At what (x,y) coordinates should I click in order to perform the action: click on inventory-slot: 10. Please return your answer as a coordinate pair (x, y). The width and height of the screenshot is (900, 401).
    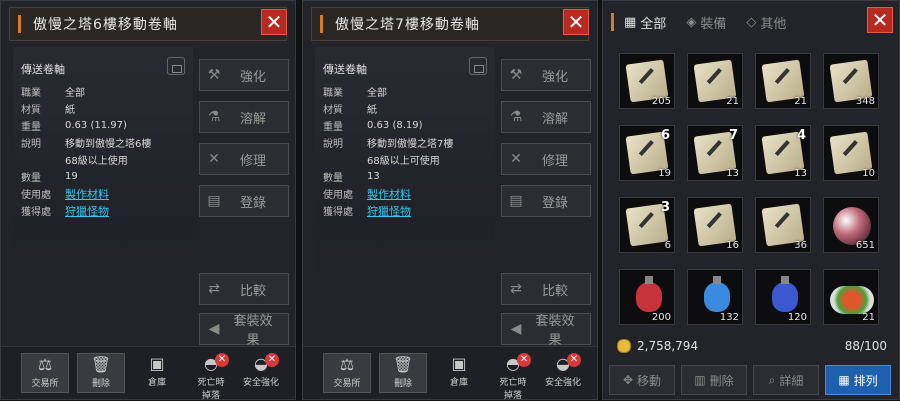
    Looking at the image, I should click on (851, 153).